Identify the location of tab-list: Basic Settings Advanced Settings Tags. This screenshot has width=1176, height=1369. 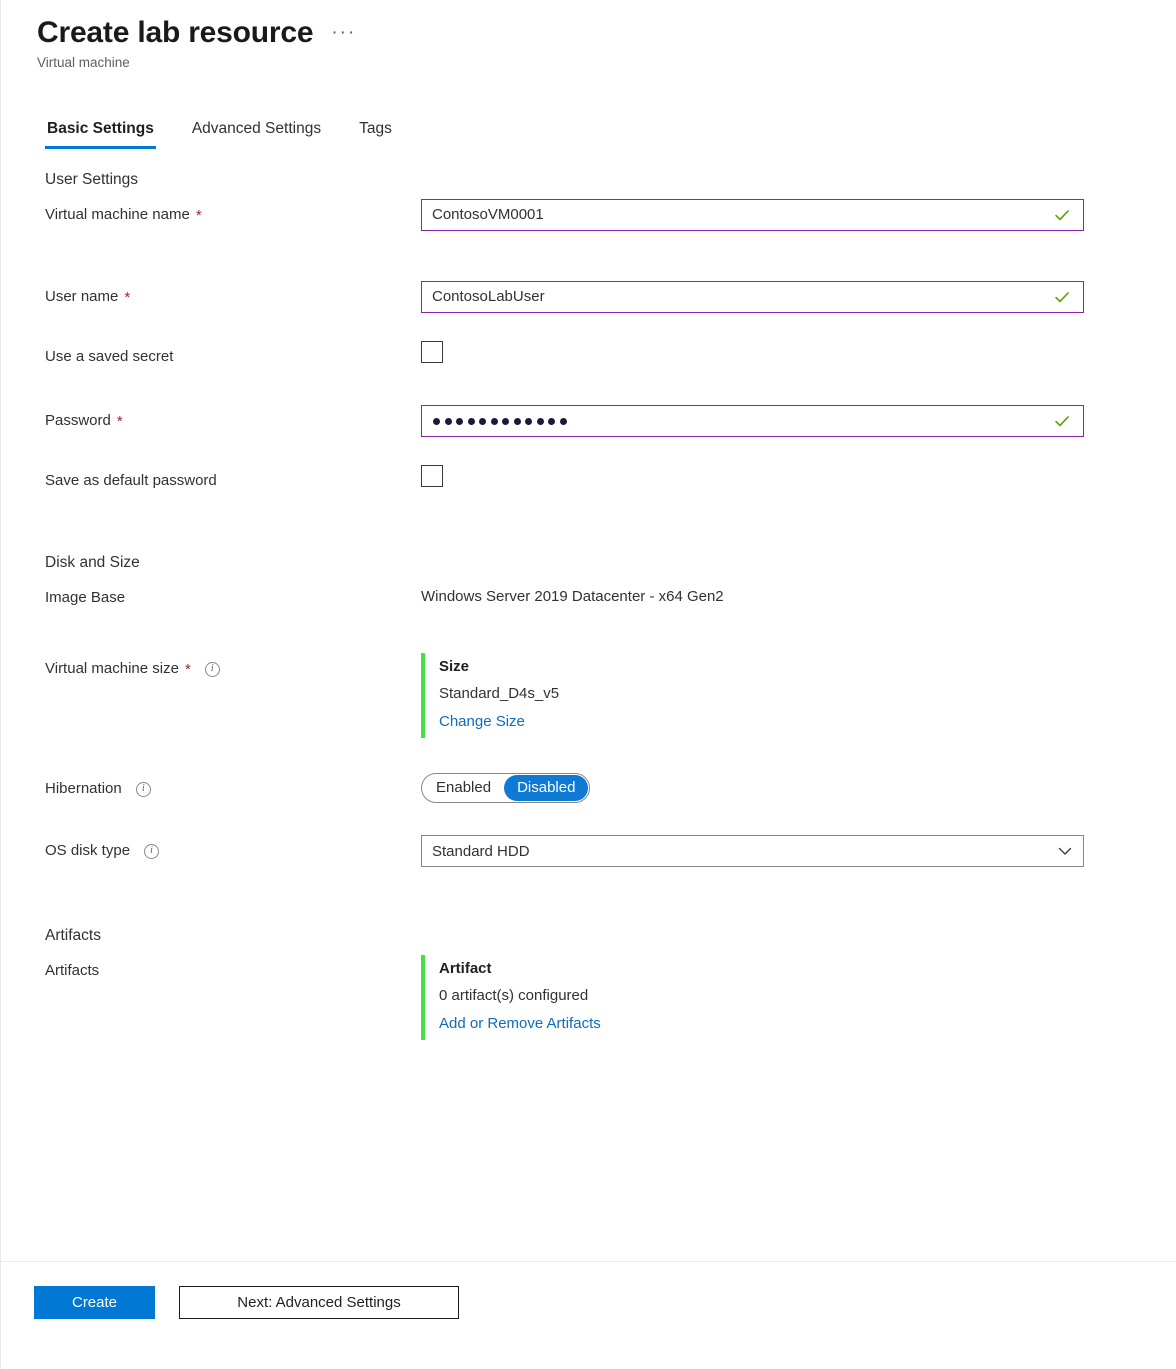
(610, 133).